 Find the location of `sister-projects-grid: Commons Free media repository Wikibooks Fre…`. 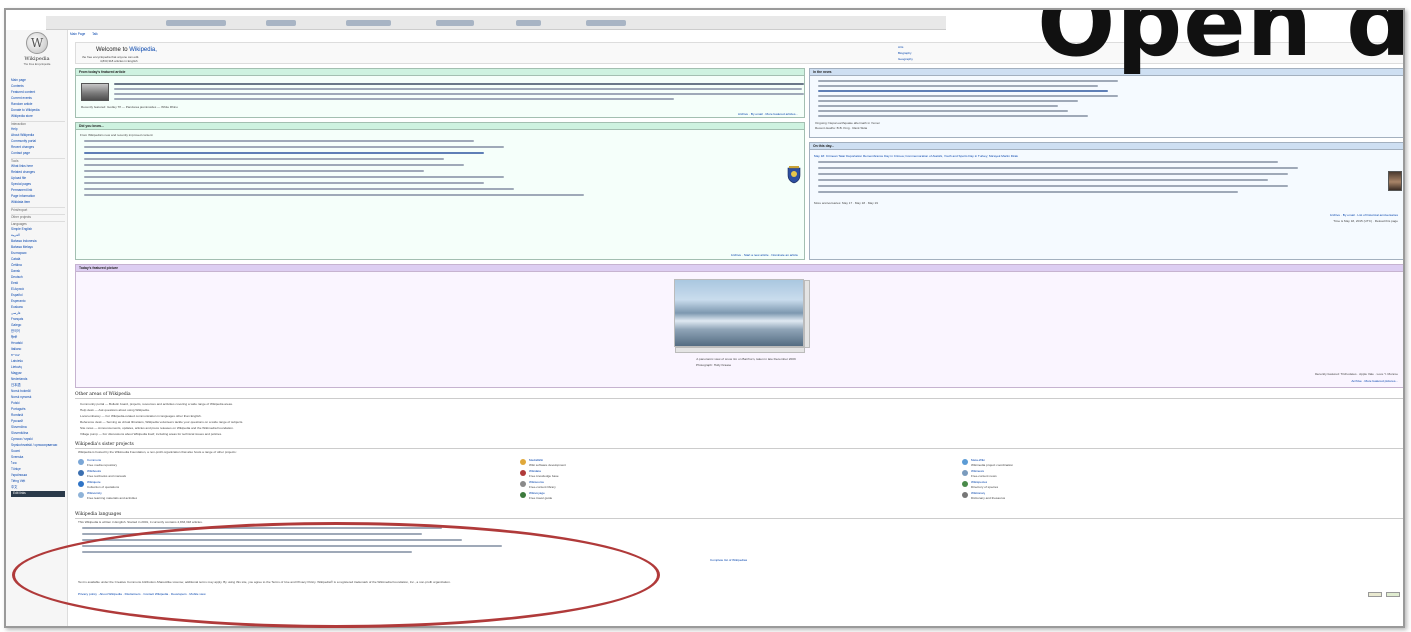

sister-projects-grid: Commons Free media repository Wikibooks Fre… is located at coordinates (738, 483).